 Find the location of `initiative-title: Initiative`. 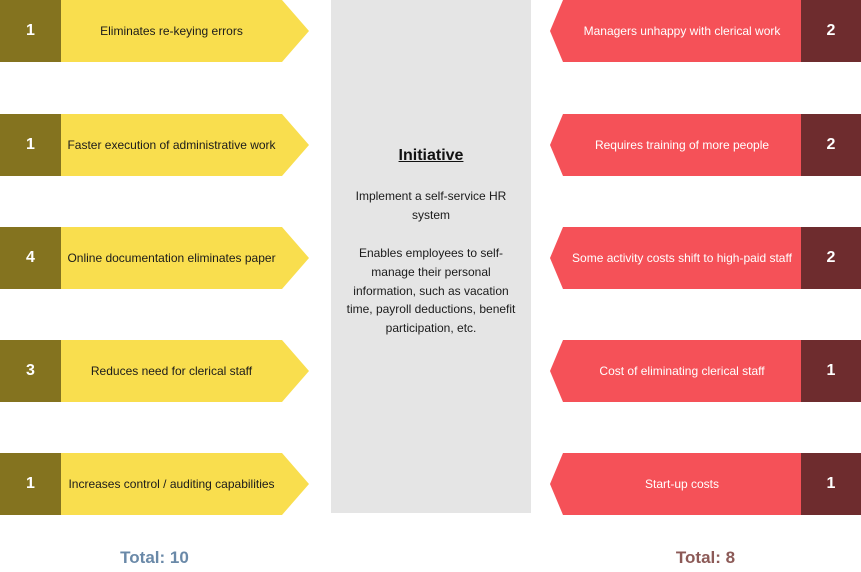

initiative-title: Initiative is located at coordinates (431, 155).